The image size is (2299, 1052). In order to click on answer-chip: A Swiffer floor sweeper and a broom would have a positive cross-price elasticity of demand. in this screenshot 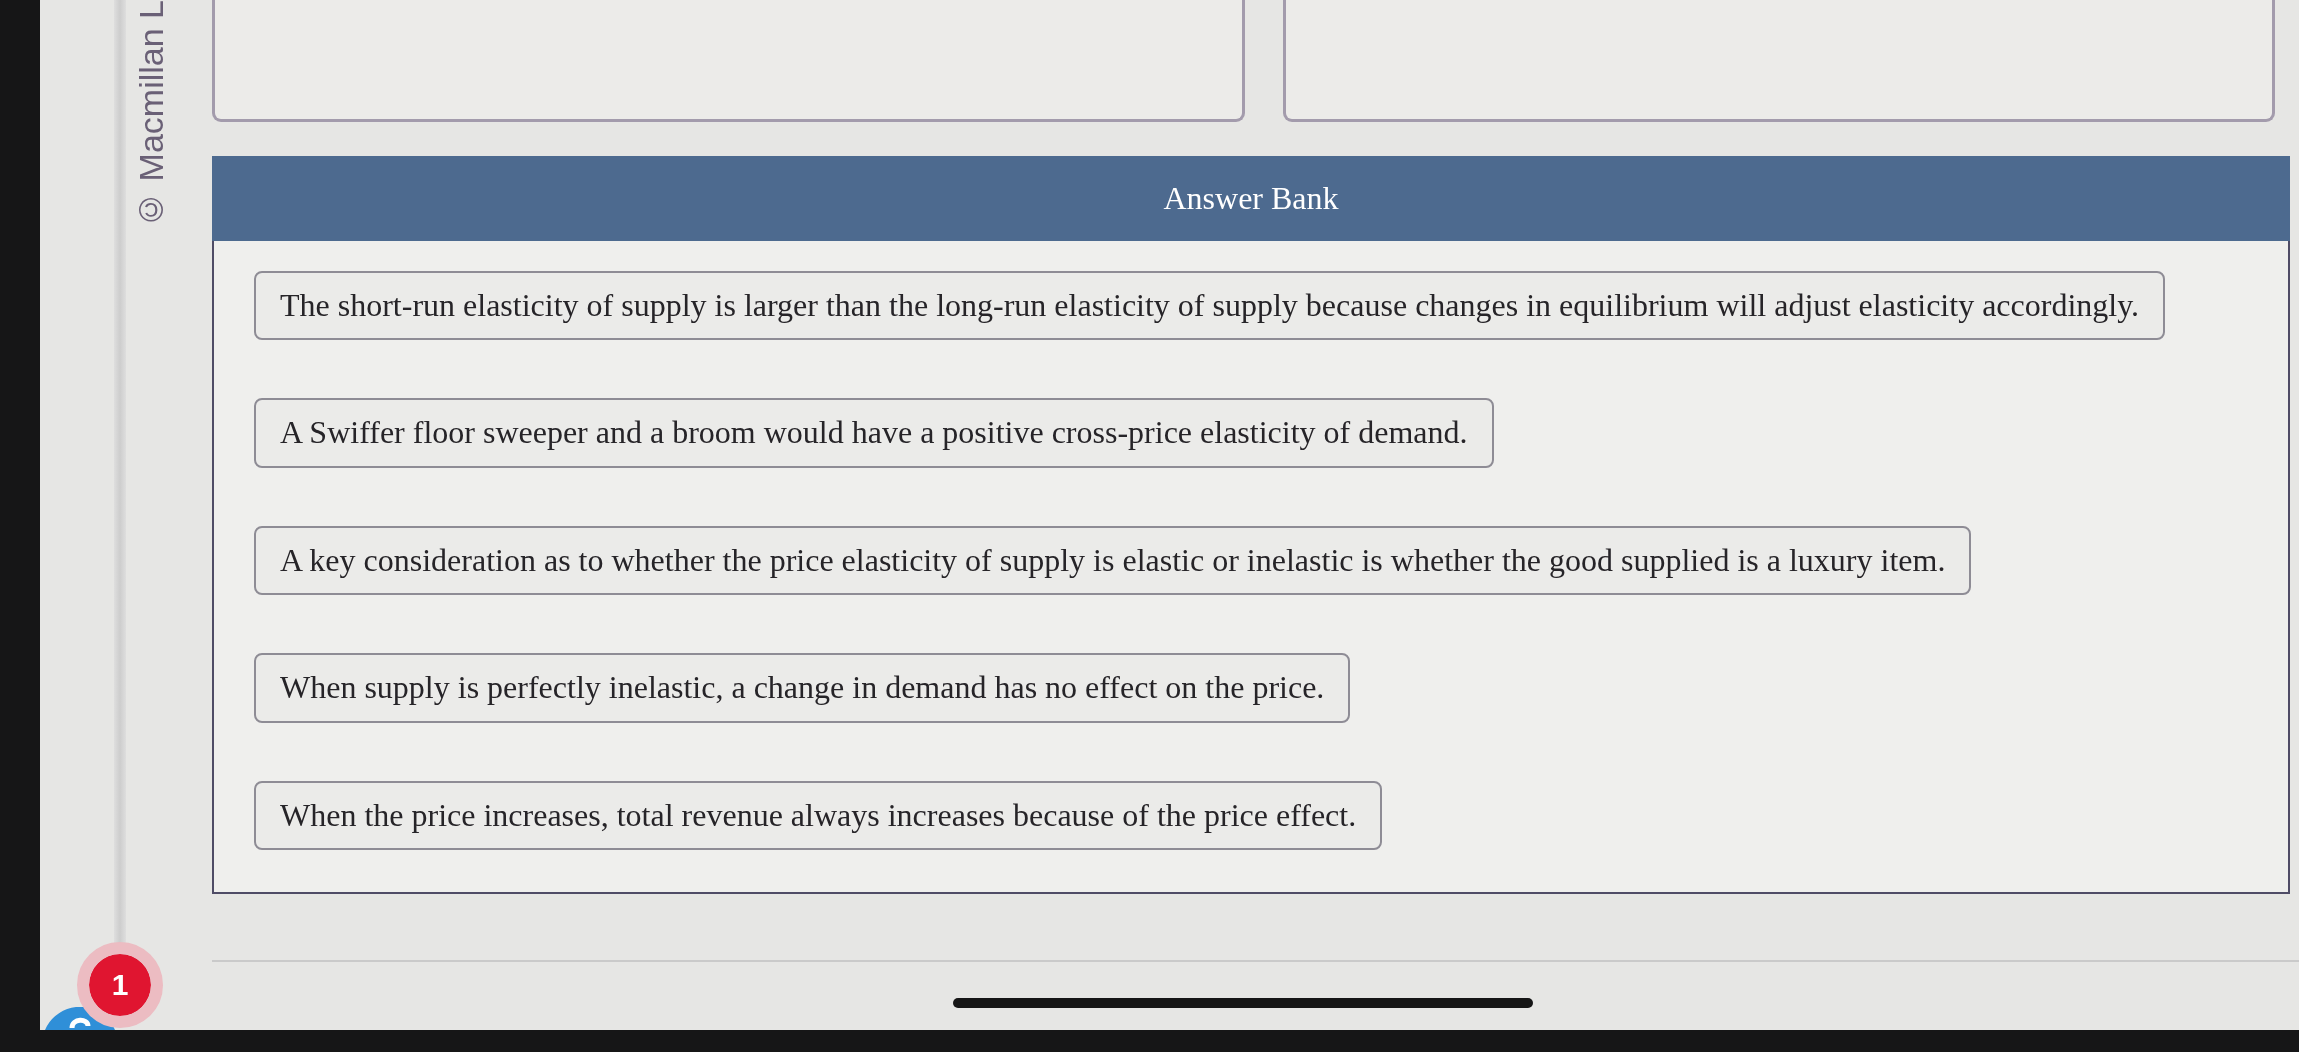, I will do `click(874, 433)`.